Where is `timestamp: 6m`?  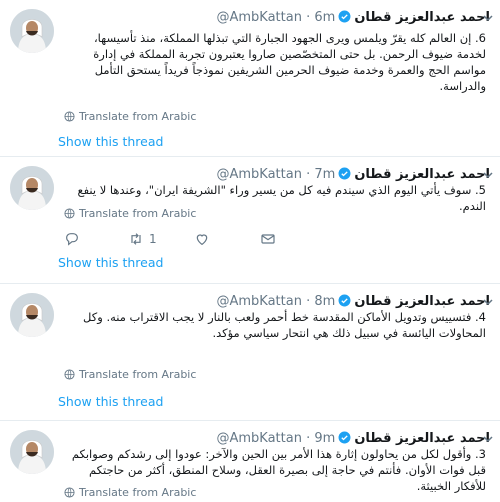
timestamp: 6m is located at coordinates (324, 17).